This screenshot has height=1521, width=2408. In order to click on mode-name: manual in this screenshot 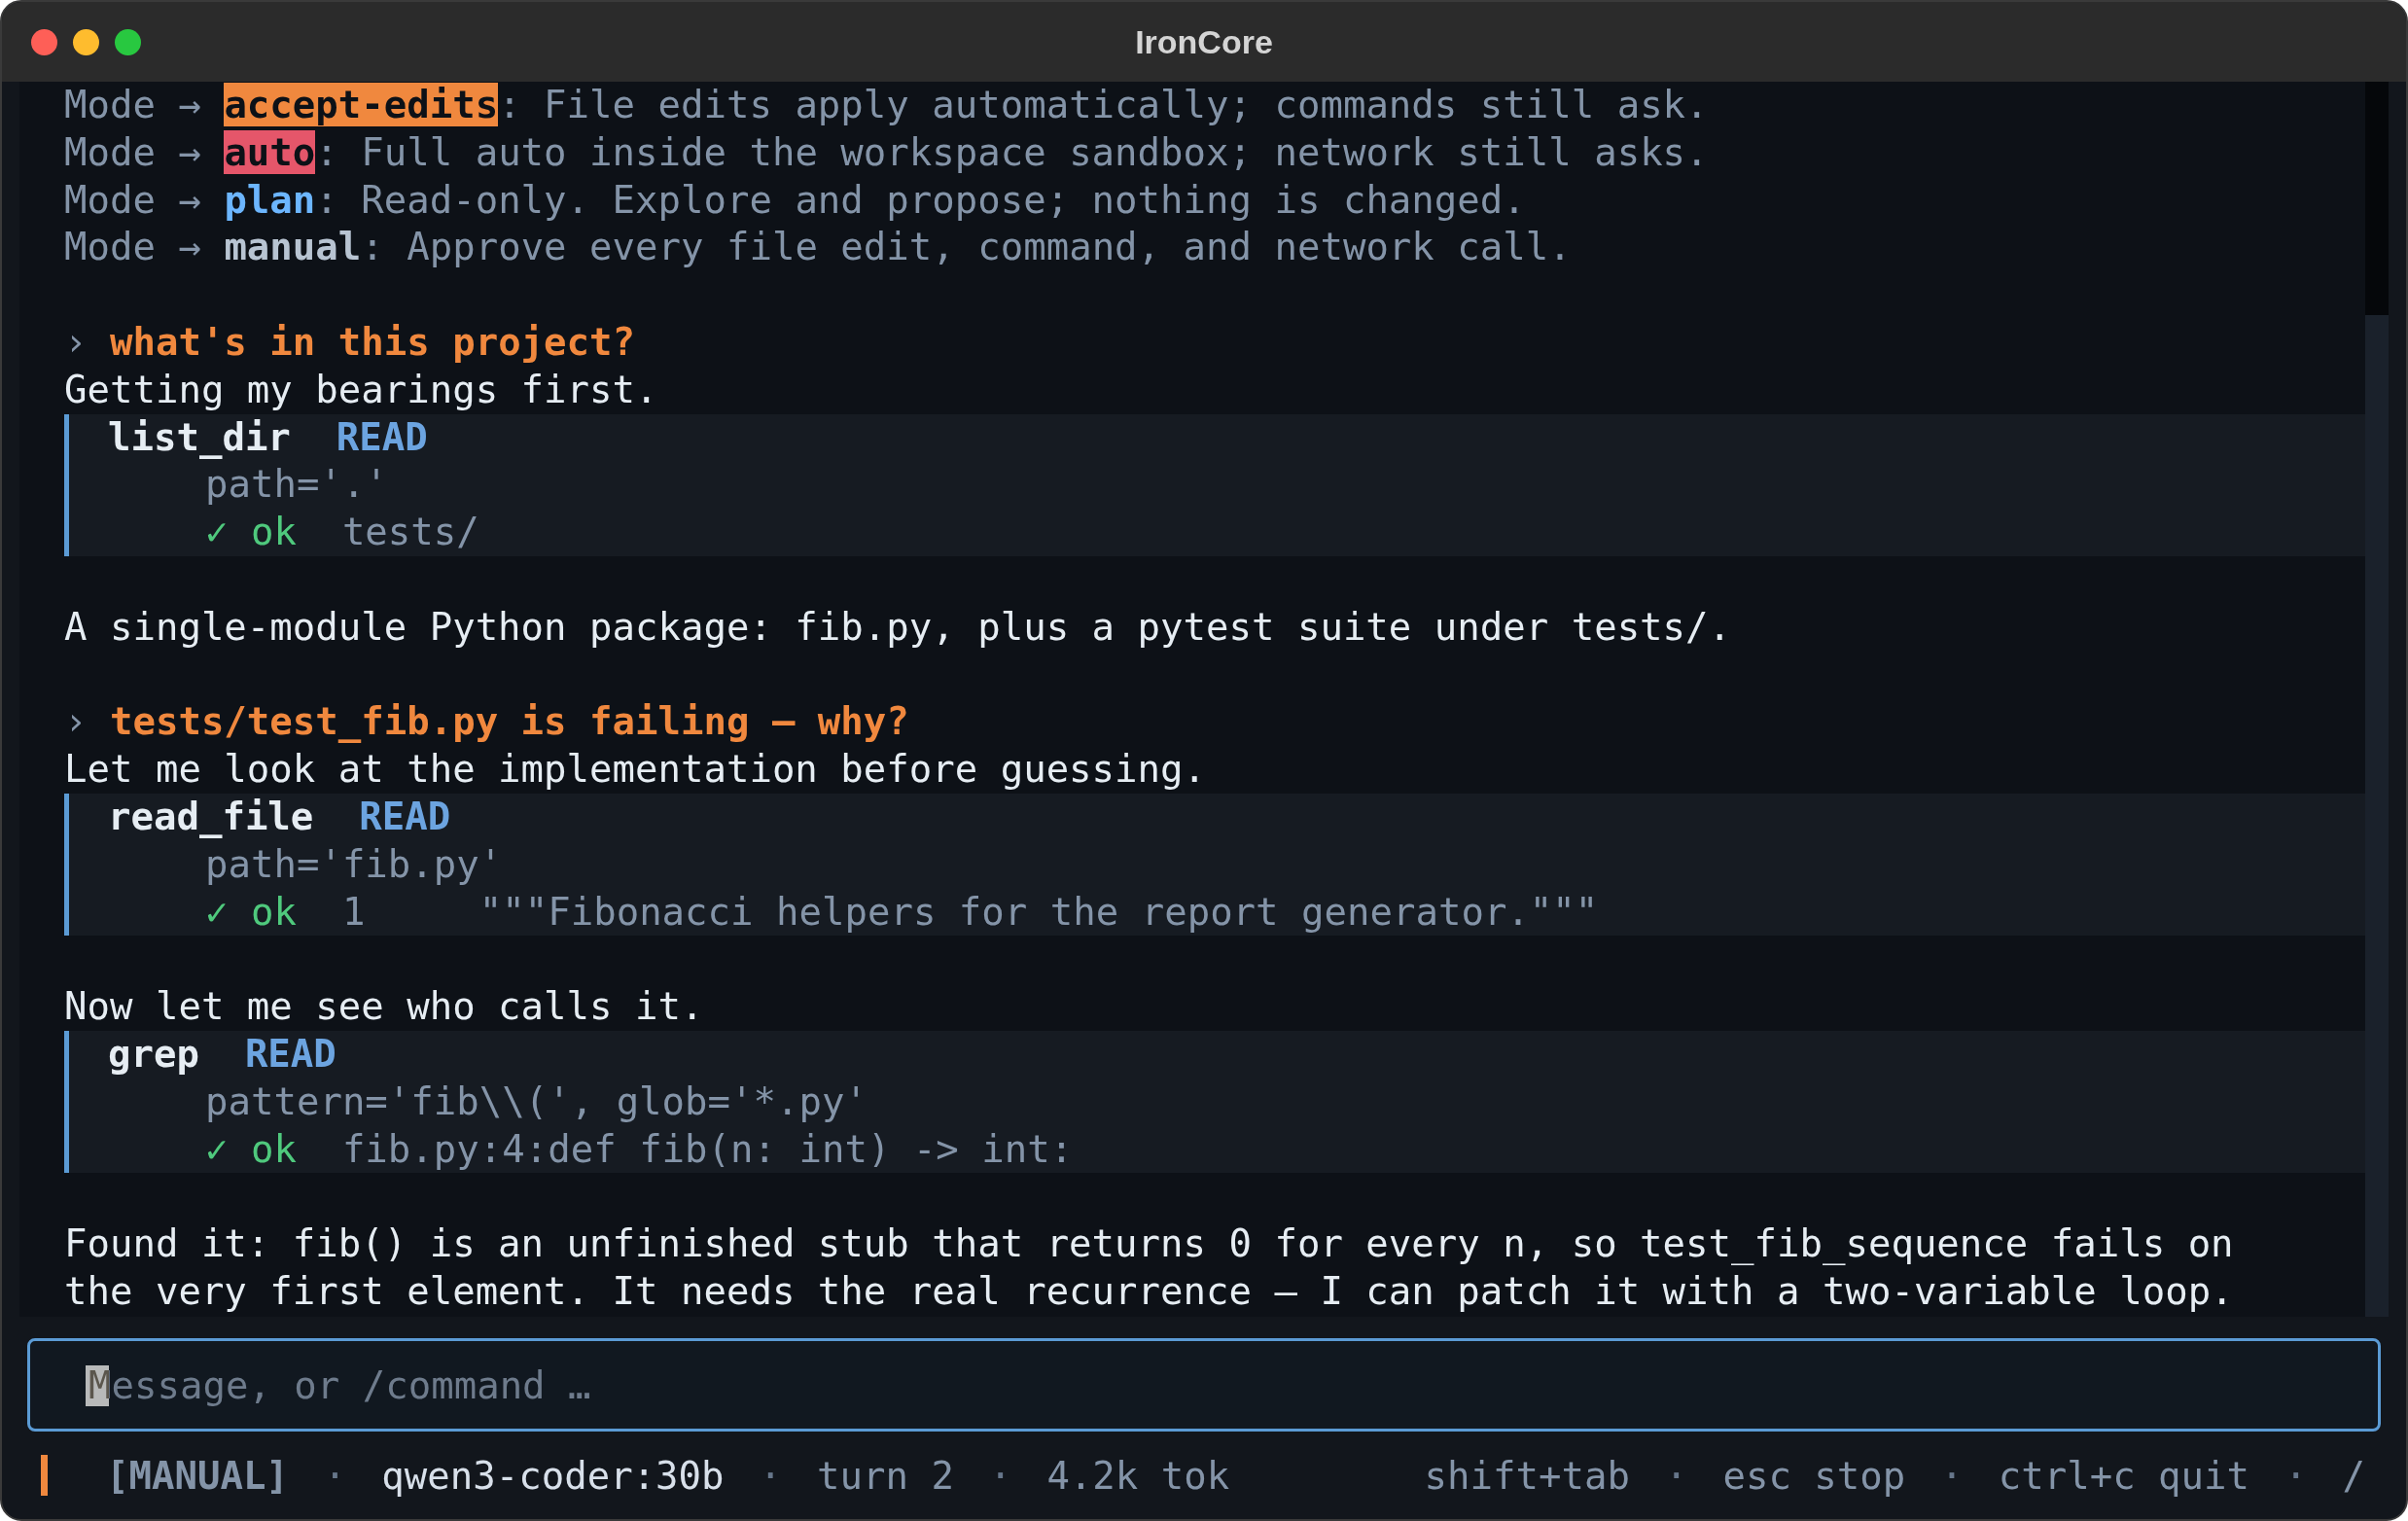, I will do `click(293, 247)`.